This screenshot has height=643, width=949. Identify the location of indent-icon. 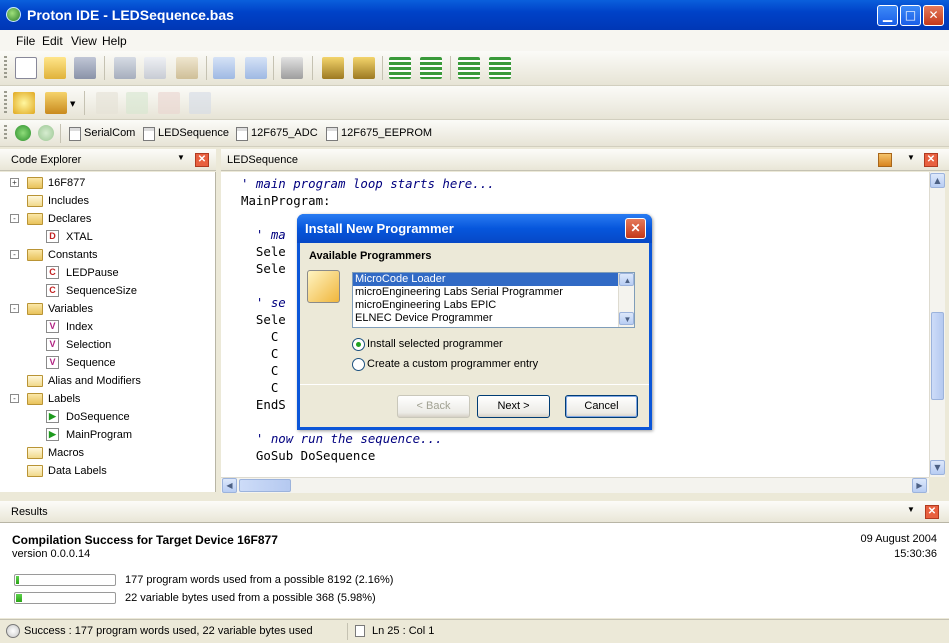
(400, 68).